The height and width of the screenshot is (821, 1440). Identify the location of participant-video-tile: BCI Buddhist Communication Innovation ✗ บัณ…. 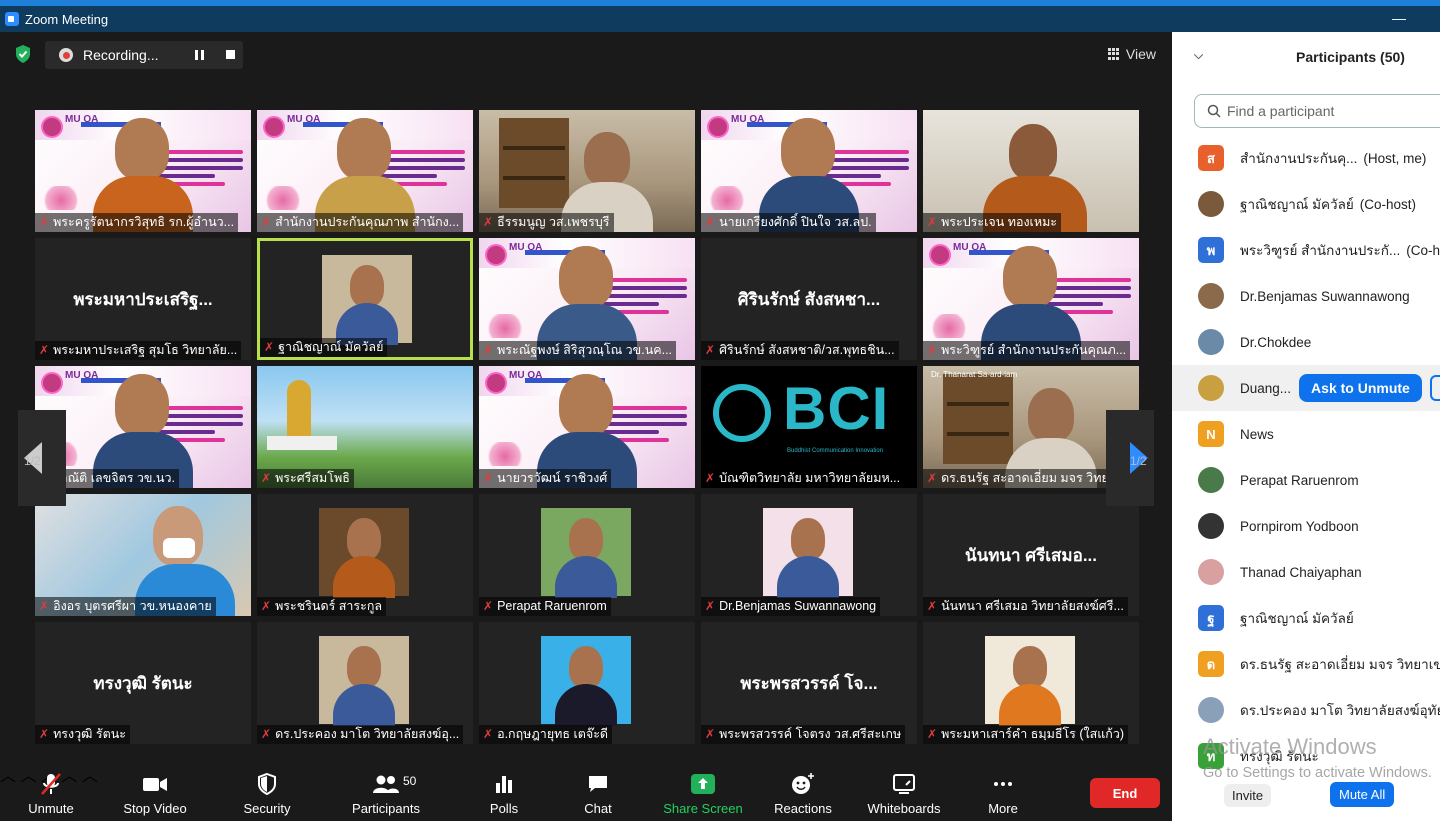
(809, 427).